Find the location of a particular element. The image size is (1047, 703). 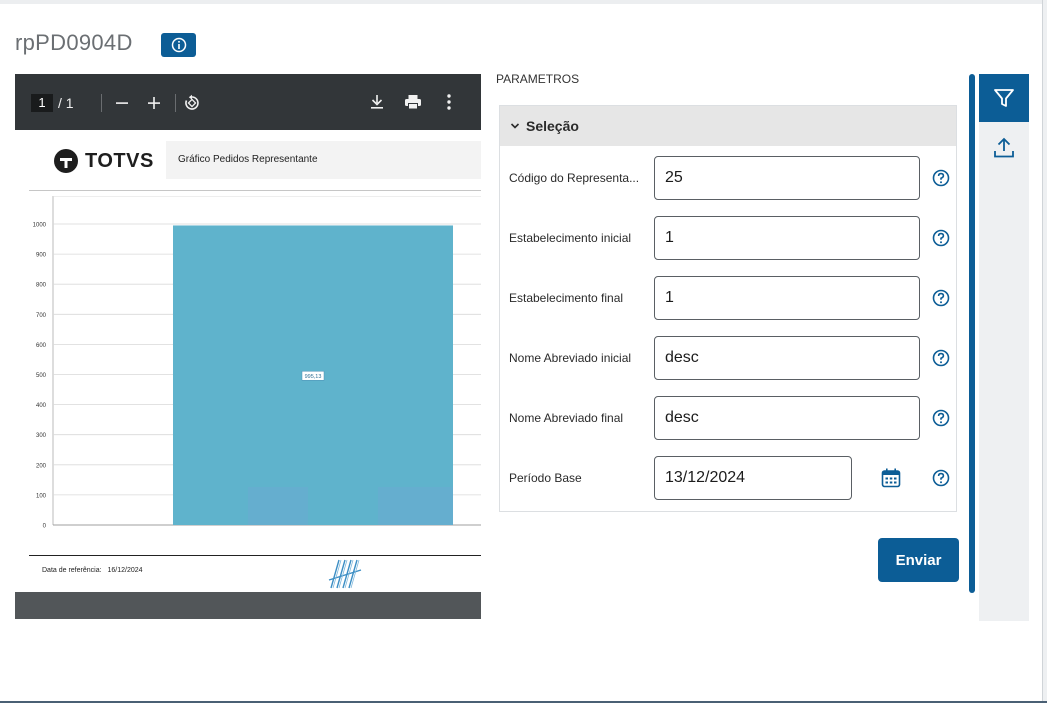

y-tick-label: 500 is located at coordinates (41, 376).